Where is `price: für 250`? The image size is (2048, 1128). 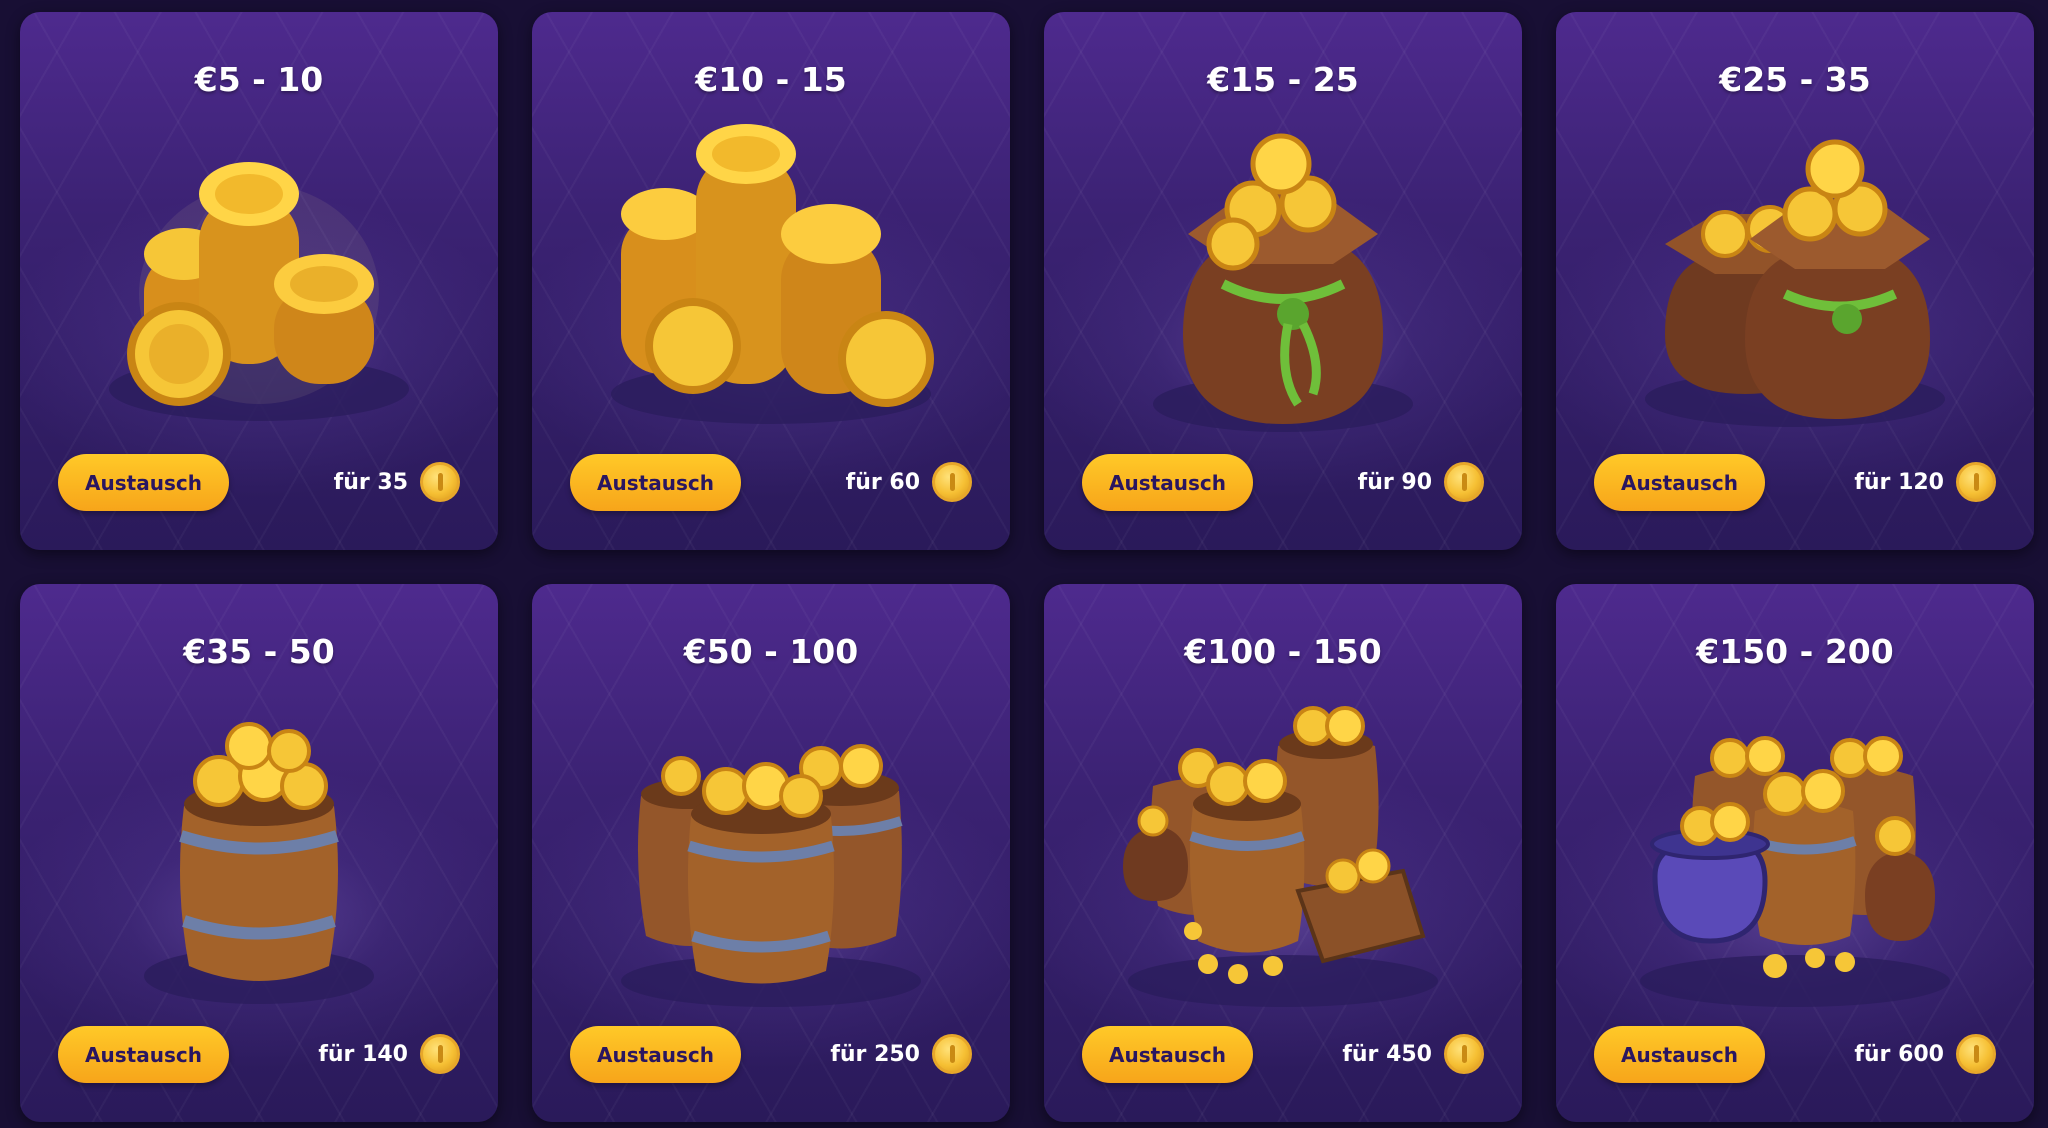
price: für 250 is located at coordinates (901, 1054).